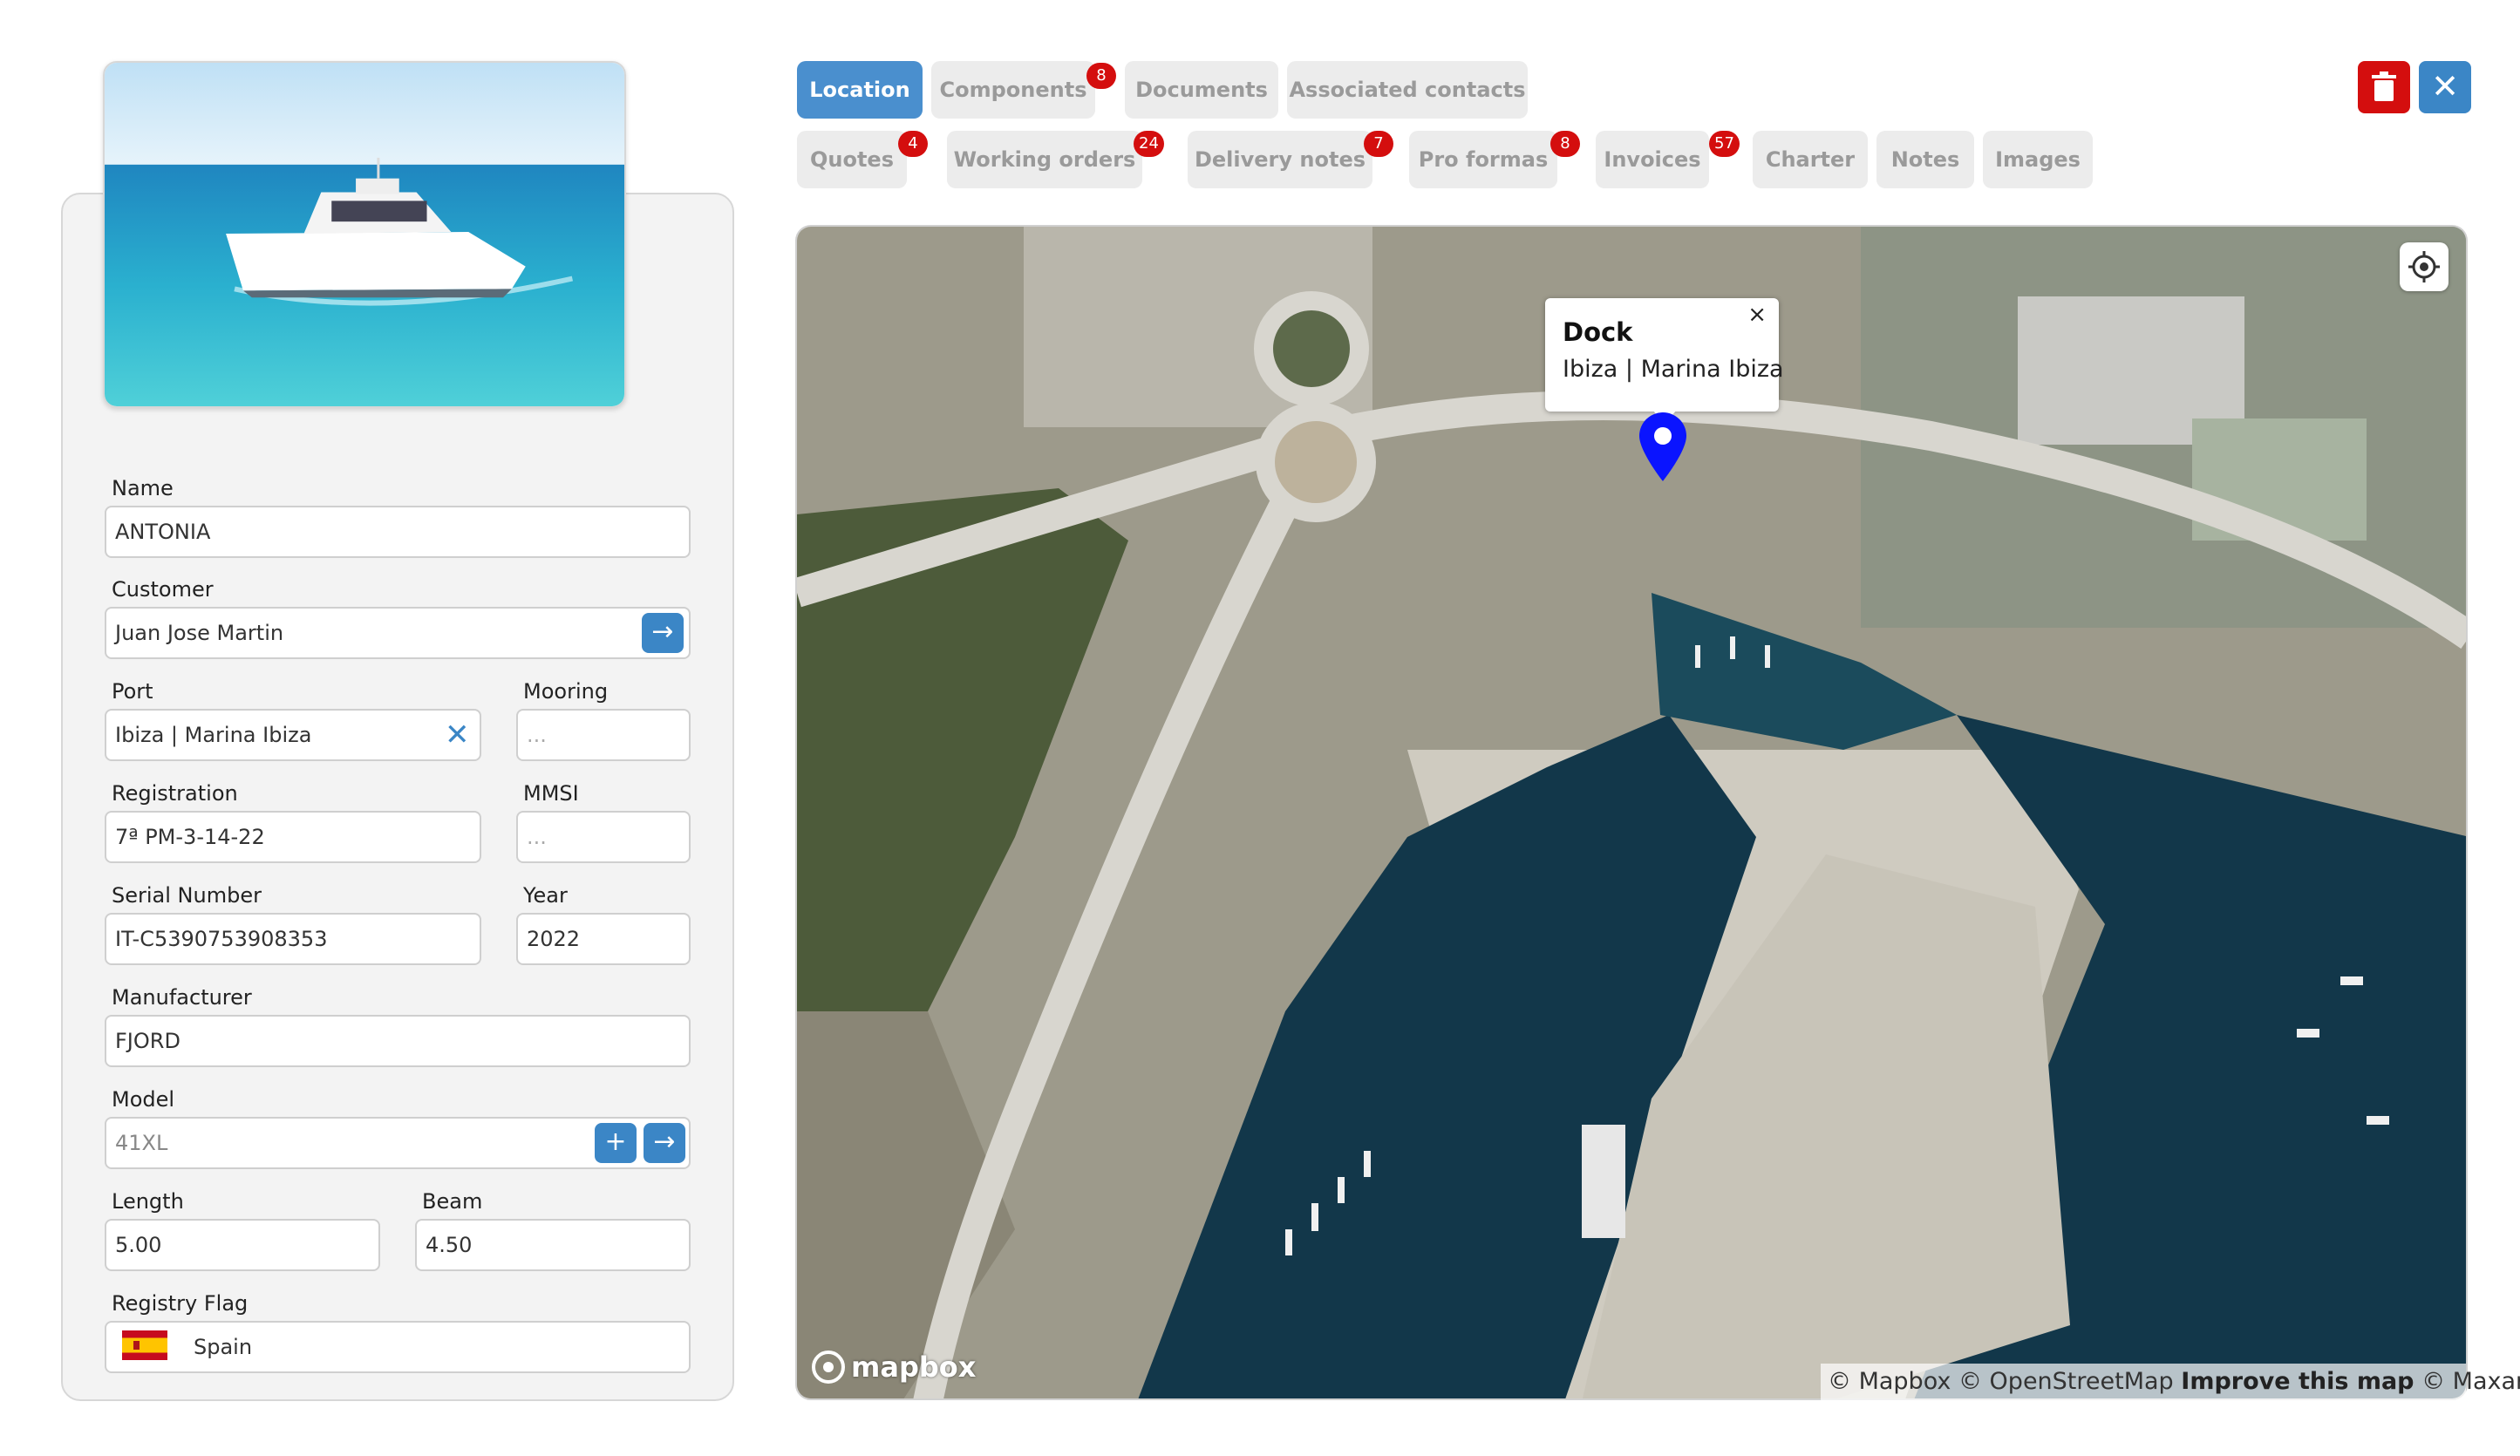  What do you see at coordinates (398, 1347) in the screenshot?
I see `registry-flag-select: Spain` at bounding box center [398, 1347].